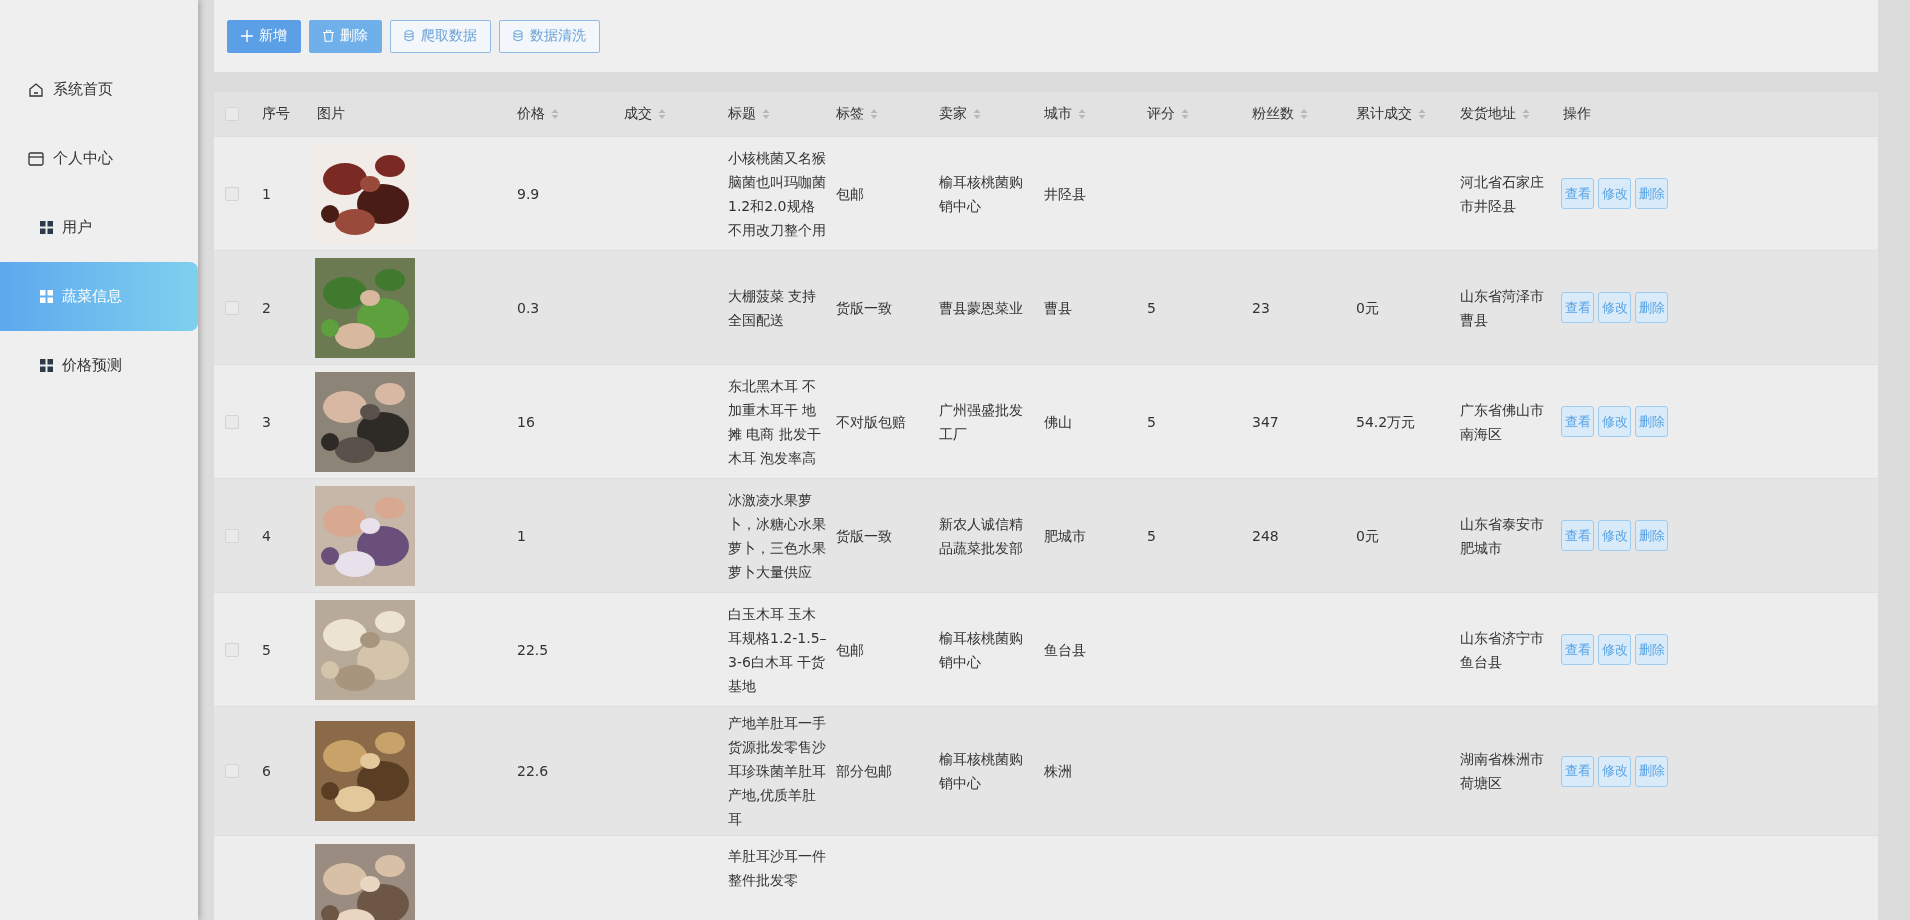 Image resolution: width=1910 pixels, height=920 pixels. What do you see at coordinates (1384, 114) in the screenshot?
I see `column-header: 累计成交` at bounding box center [1384, 114].